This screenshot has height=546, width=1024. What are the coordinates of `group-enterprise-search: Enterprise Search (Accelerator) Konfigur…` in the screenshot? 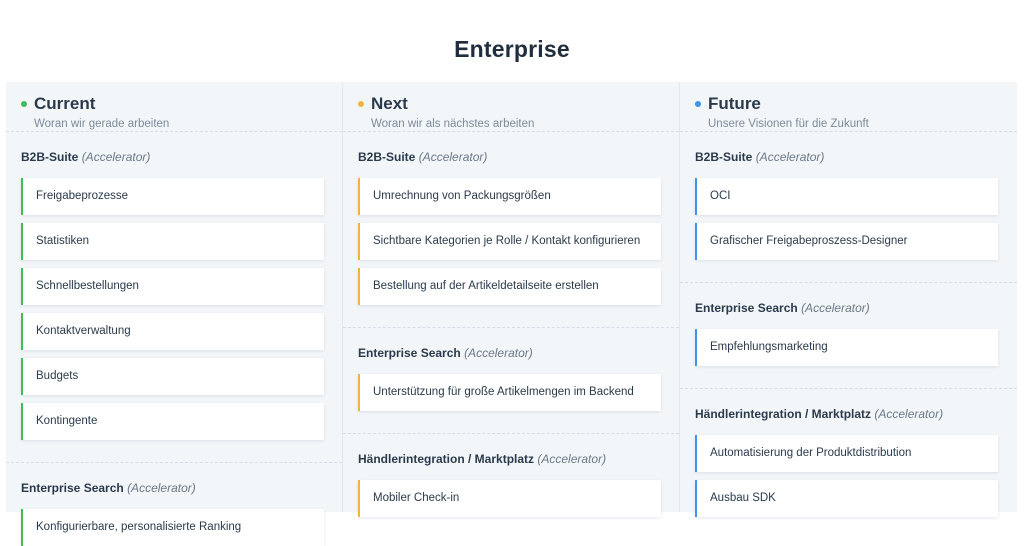 It's located at (174, 504).